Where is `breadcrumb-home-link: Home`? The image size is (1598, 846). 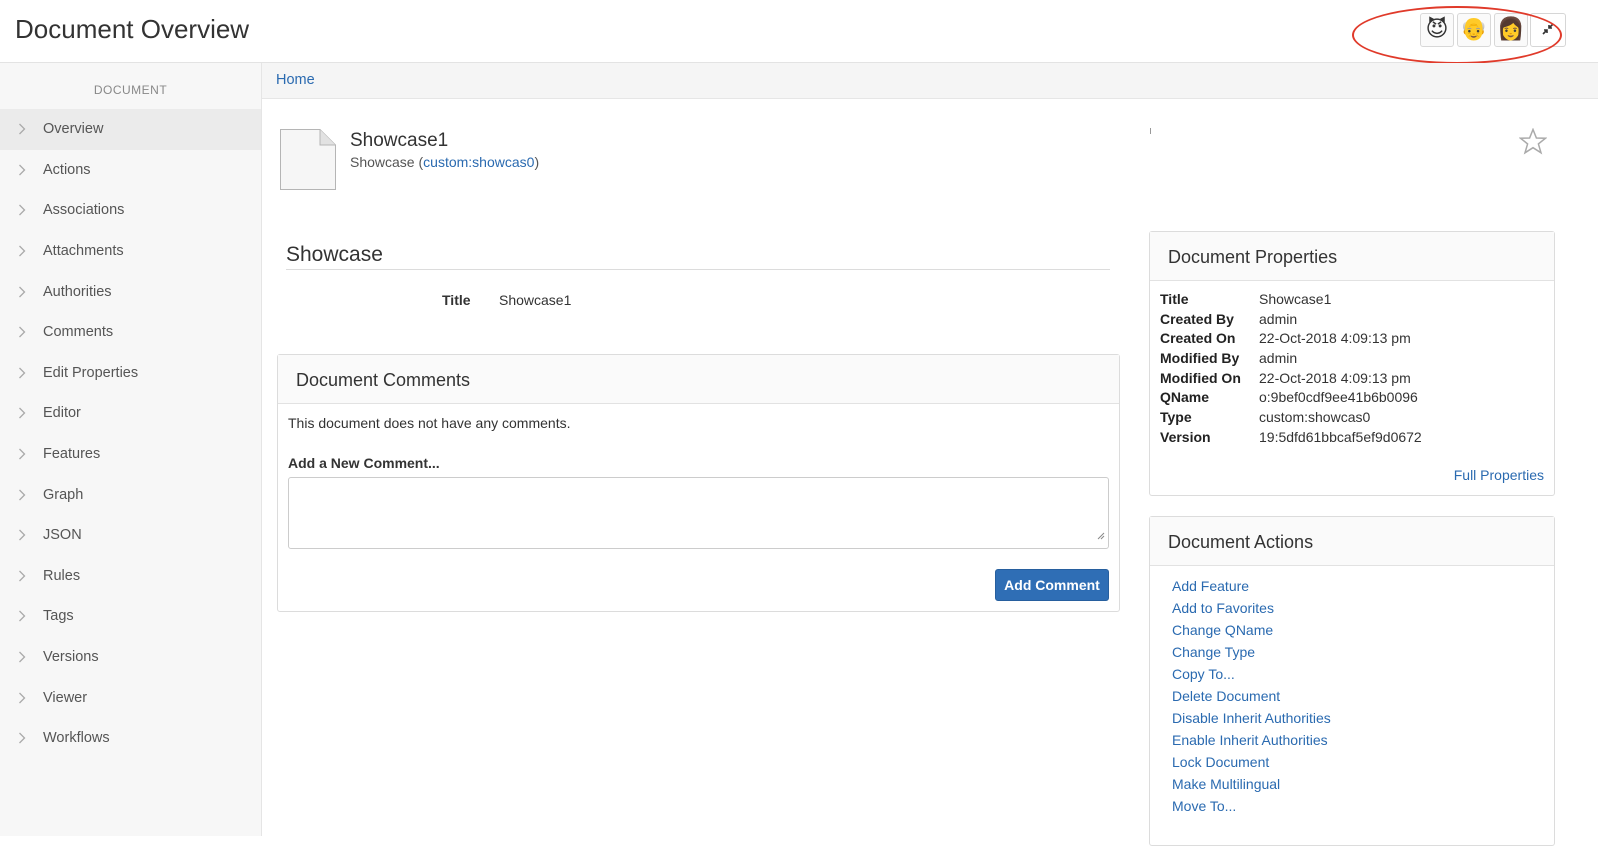 breadcrumb-home-link: Home is located at coordinates (295, 80).